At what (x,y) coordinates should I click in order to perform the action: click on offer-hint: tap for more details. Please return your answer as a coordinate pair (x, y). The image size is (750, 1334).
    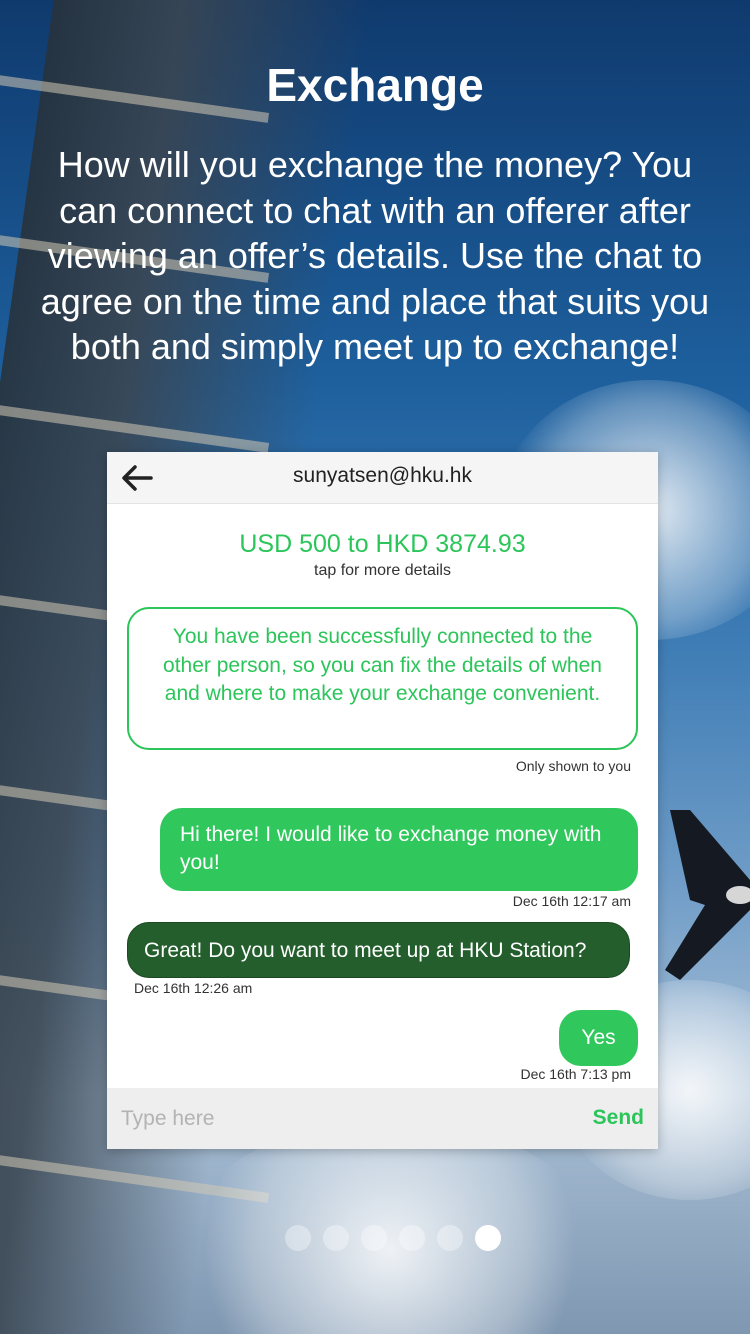
    Looking at the image, I should click on (382, 570).